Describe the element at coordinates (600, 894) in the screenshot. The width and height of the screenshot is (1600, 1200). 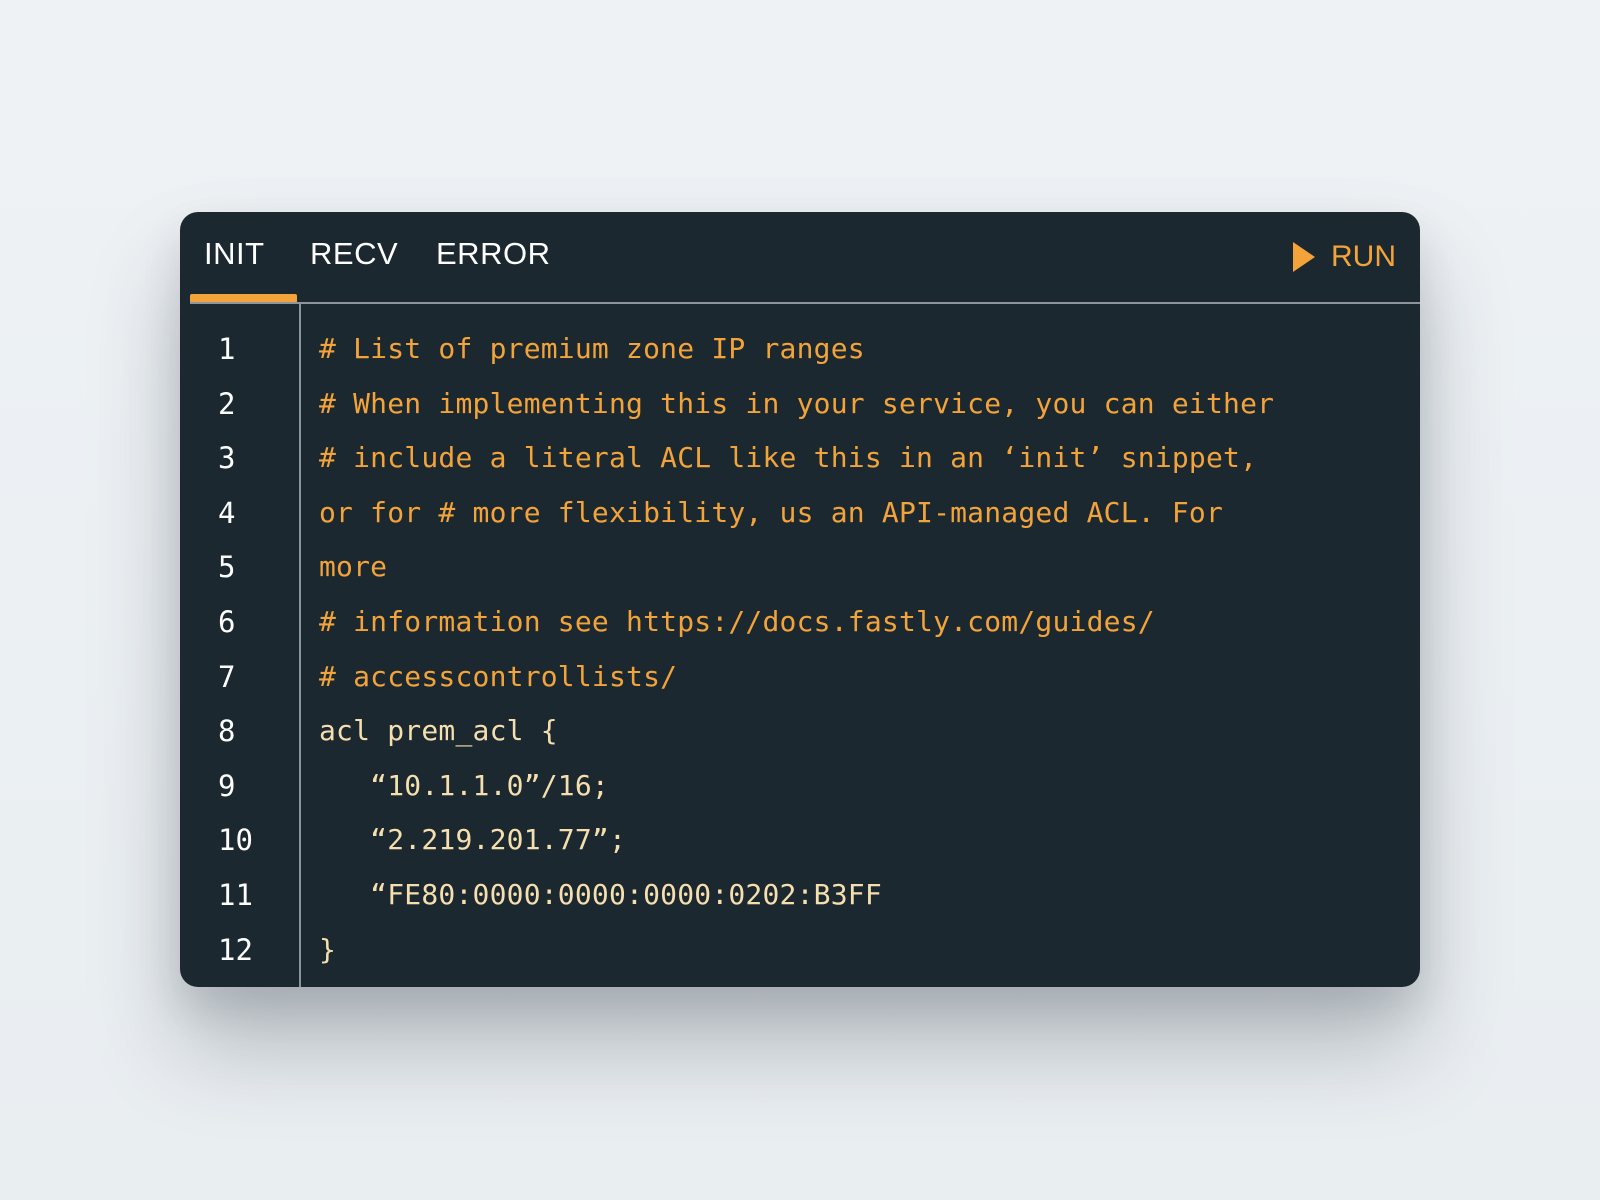
I see `code-line: “FE80:0000:0000:0000:0202:B3FF` at that location.